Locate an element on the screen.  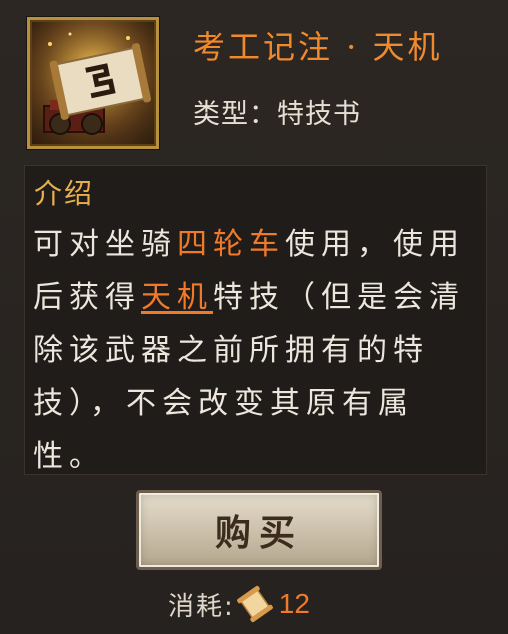
cost-row: 消耗: 12 is located at coordinates (239, 604).